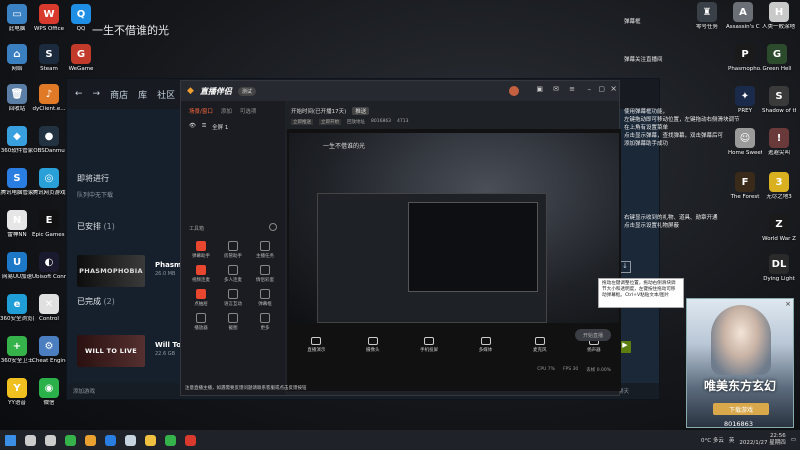  Describe the element at coordinates (201, 111) in the screenshot. I see `tab-scene: 场景/窗口` at that location.